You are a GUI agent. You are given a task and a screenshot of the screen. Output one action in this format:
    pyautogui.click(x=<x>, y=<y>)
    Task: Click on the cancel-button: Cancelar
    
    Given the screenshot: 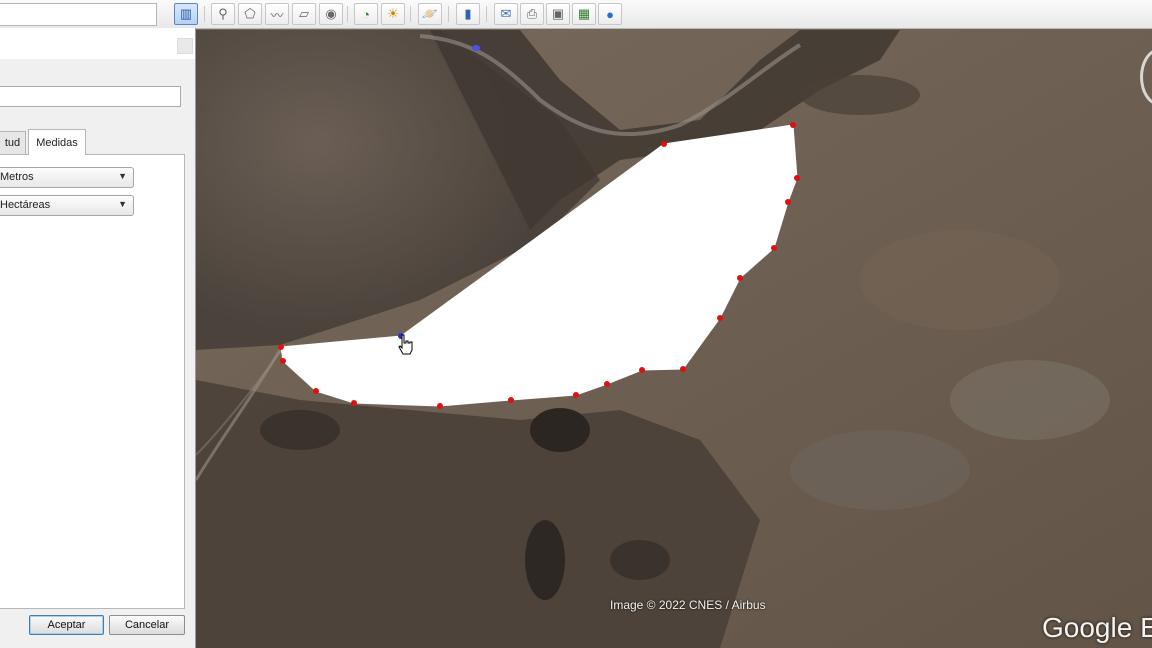 What is the action you would take?
    pyautogui.click(x=147, y=625)
    